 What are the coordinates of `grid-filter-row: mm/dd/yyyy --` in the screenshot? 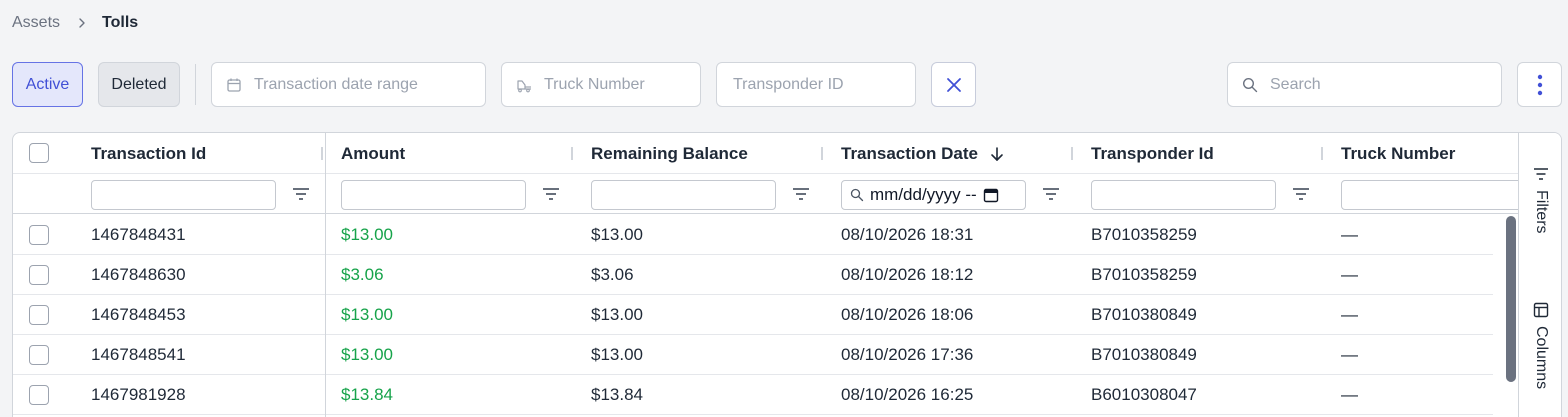 It's located at (765, 194).